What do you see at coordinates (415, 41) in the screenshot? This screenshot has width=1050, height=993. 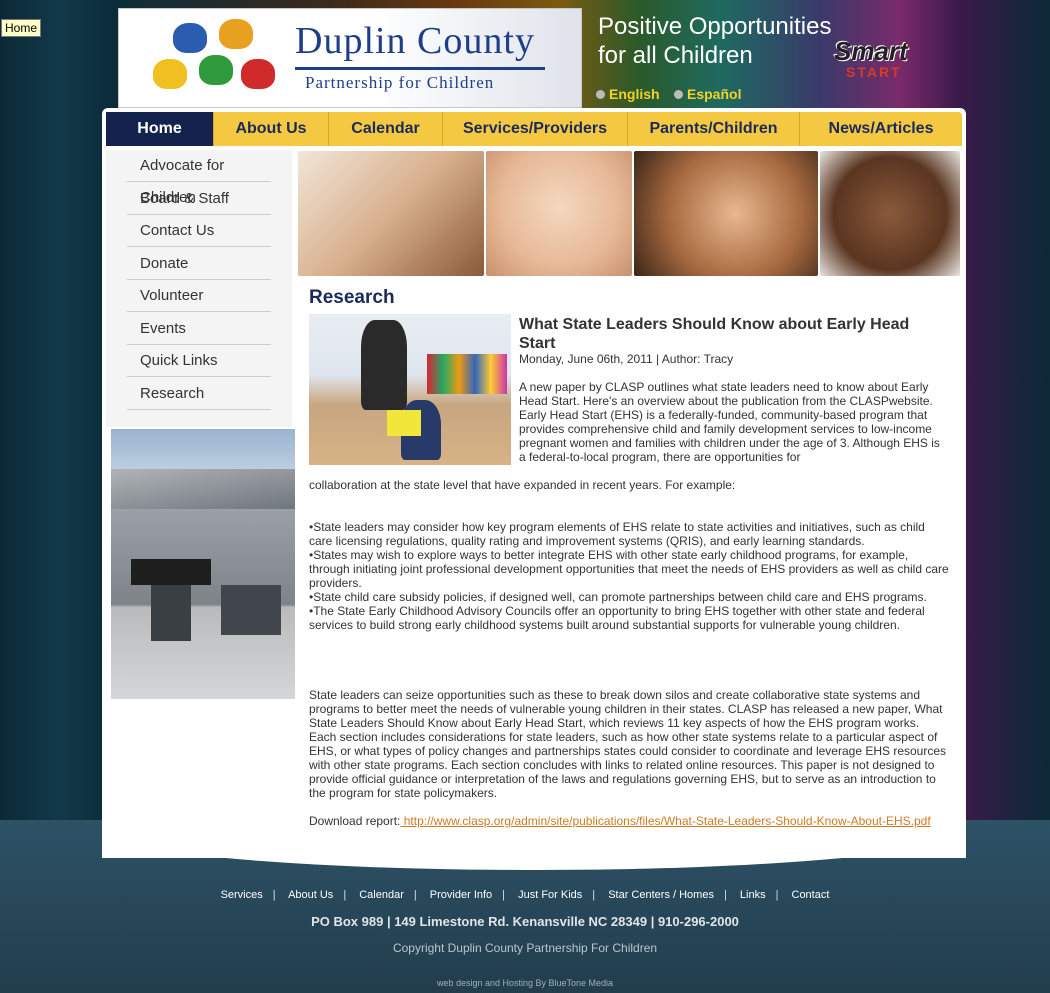 I see `logo-title: Duplin County` at bounding box center [415, 41].